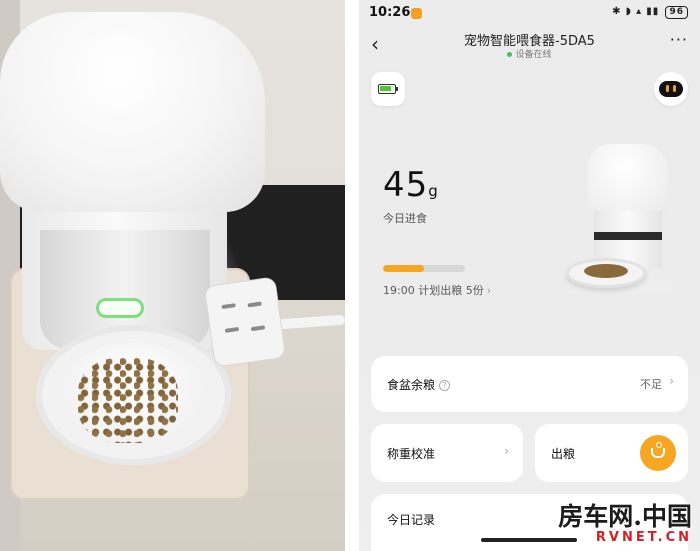  Describe the element at coordinates (416, 13) in the screenshot. I see `notification-icon` at that location.